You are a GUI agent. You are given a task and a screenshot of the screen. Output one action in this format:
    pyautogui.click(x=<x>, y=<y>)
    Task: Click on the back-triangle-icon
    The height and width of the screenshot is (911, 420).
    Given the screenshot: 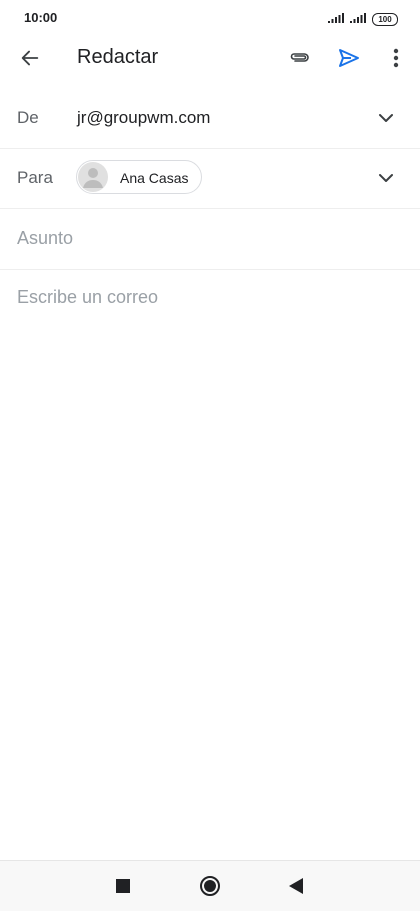 What is the action you would take?
    pyautogui.click(x=296, y=886)
    